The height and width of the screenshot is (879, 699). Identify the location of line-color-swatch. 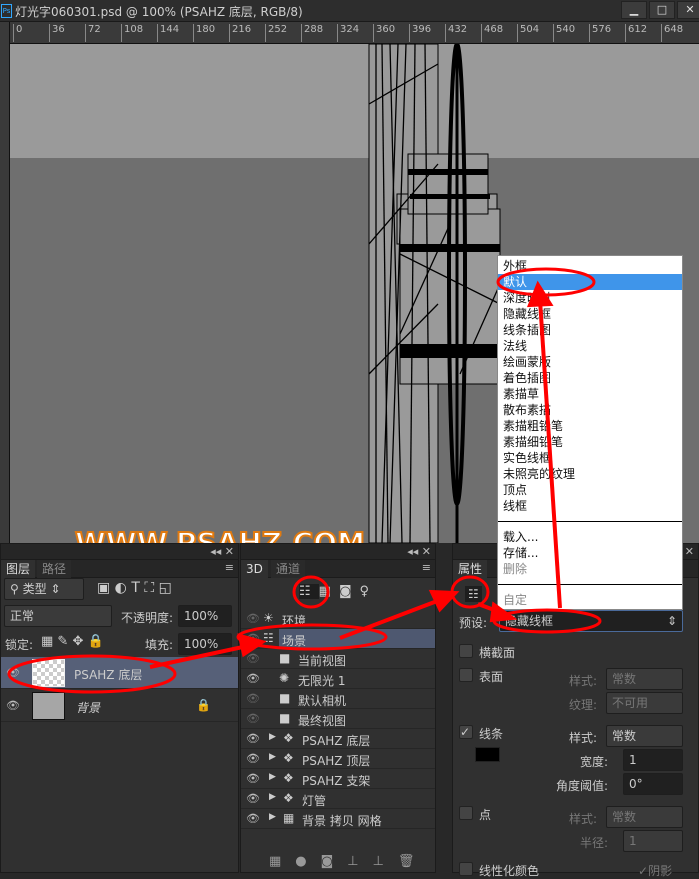
(487, 754).